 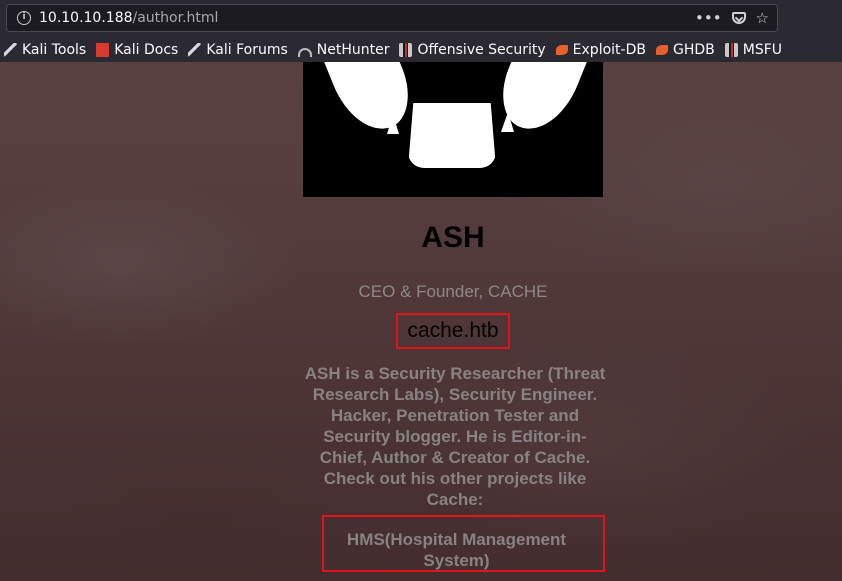 I want to click on author-avatar, so click(x=453, y=129).